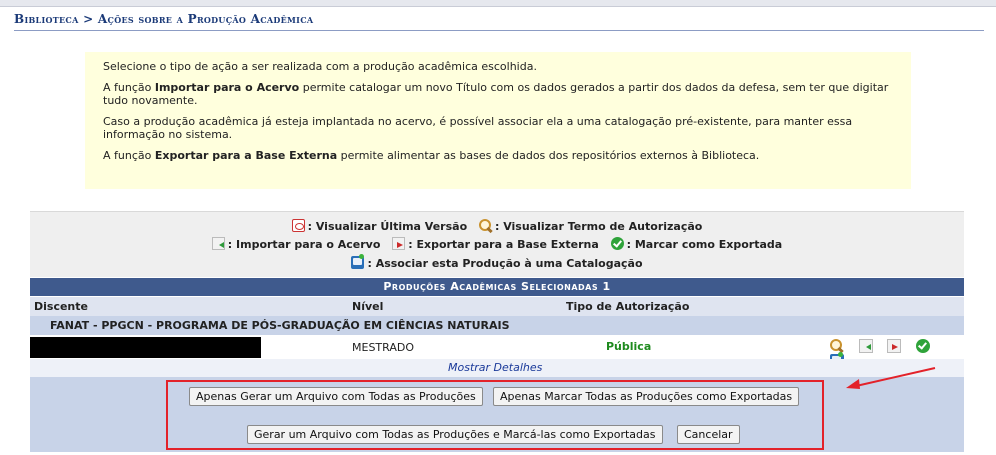 Image resolution: width=996 pixels, height=455 pixels. I want to click on legend-term-label: : Visualizar Termo de Autorização, so click(598, 226).